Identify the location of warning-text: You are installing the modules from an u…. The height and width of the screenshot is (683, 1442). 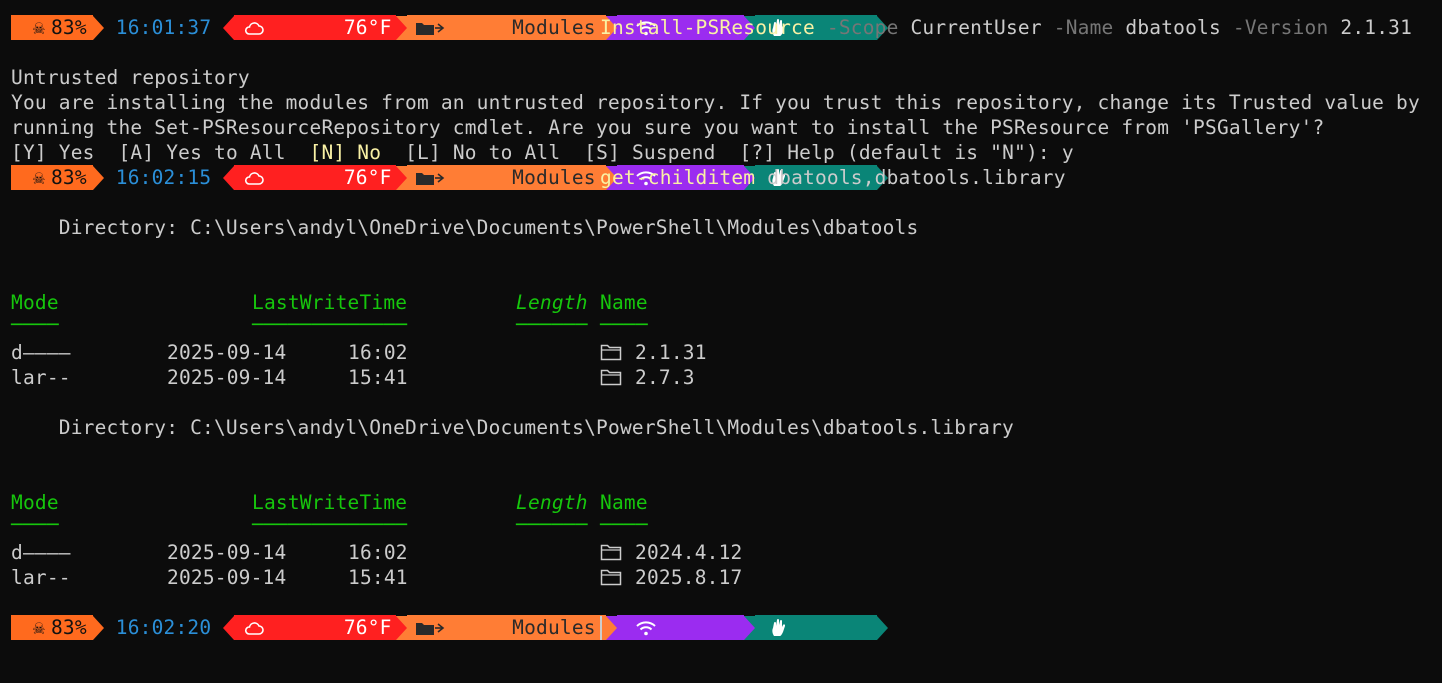
(715, 102).